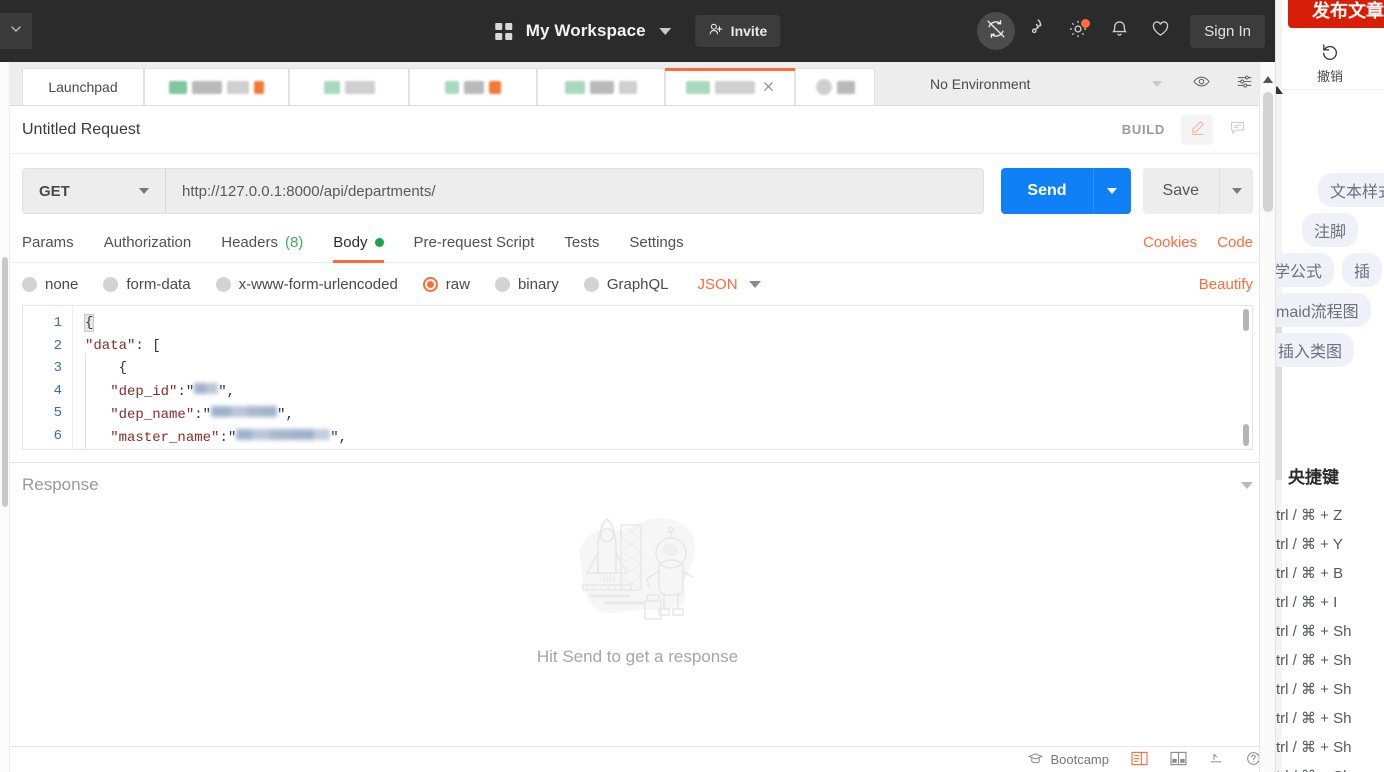 This screenshot has height=772, width=1384. Describe the element at coordinates (1078, 31) in the screenshot. I see `settings-icon-button` at that location.